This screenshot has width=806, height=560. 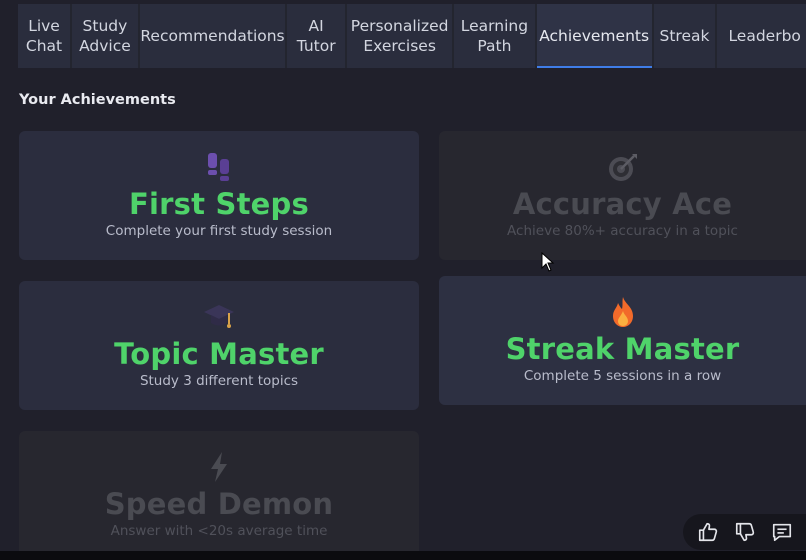 I want to click on tab-streak: Streak, so click(x=685, y=36).